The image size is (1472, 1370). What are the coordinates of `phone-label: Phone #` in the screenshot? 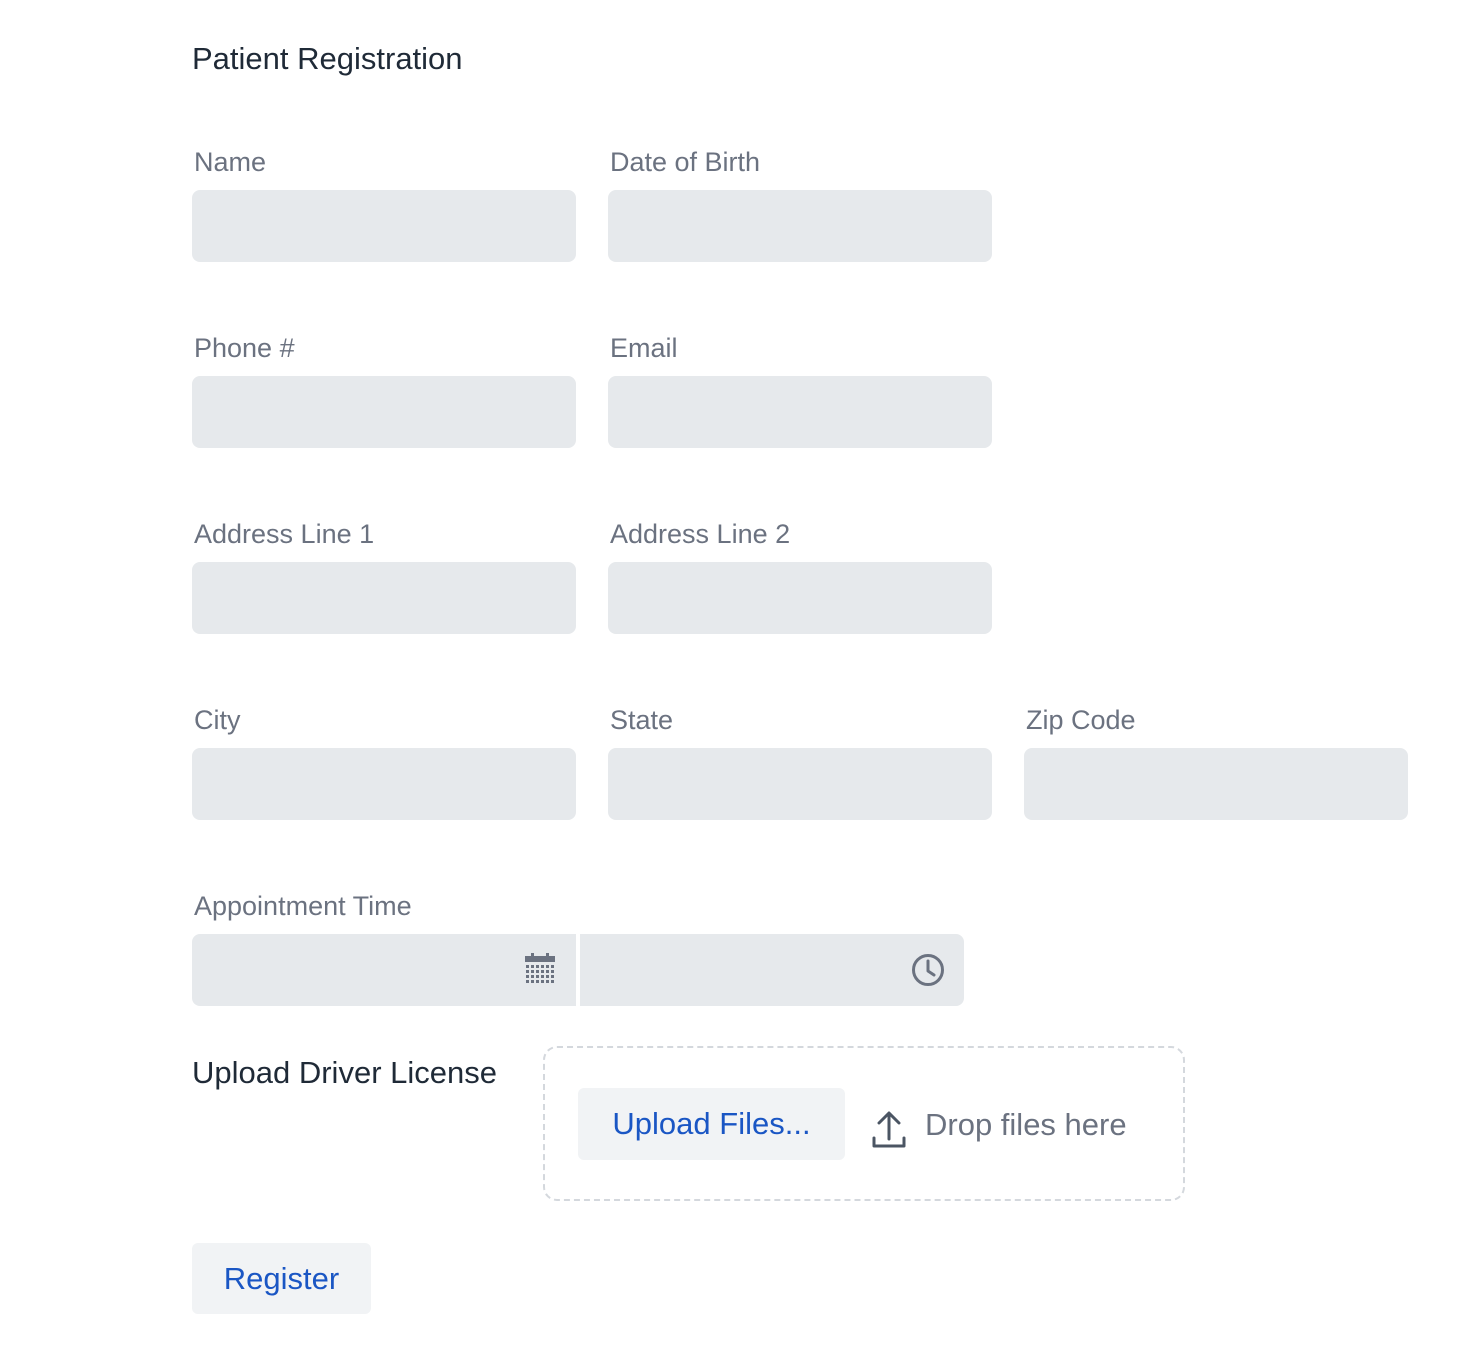 It's located at (244, 348).